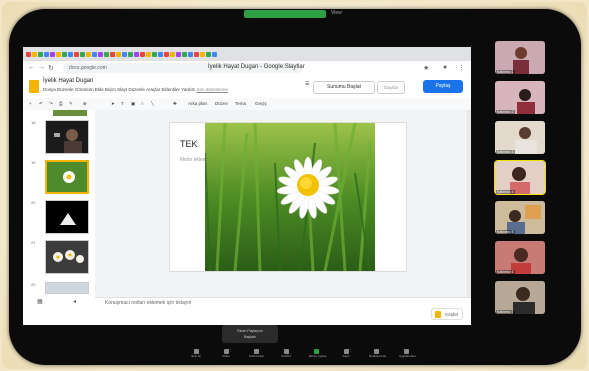  What do you see at coordinates (443, 86) in the screenshot?
I see `share-button: Paylaş` at bounding box center [443, 86].